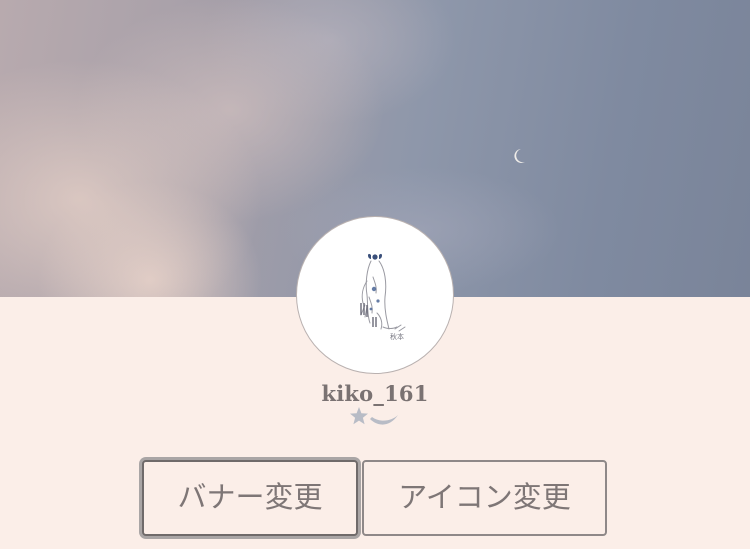  Describe the element at coordinates (397, 336) in the screenshot. I see `svg-text: 秋本` at that location.